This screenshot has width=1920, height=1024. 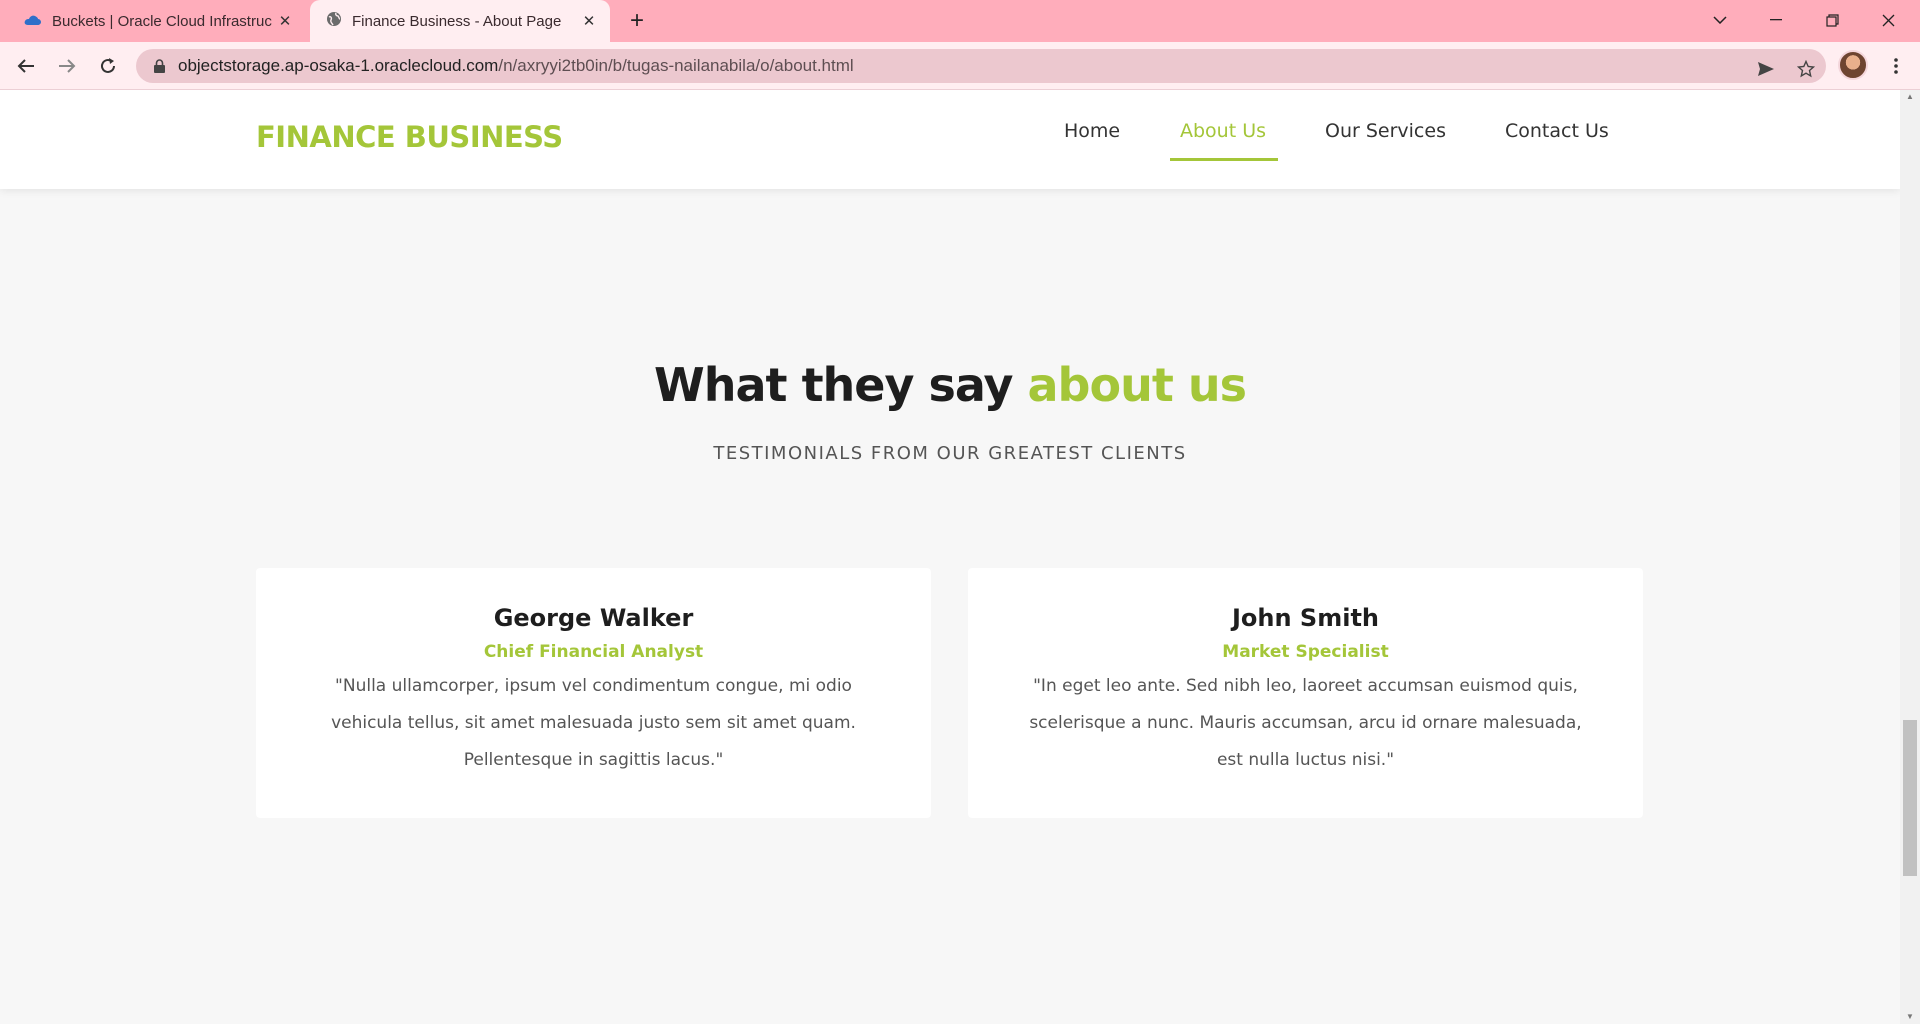 I want to click on menu-kebab-icon, so click(x=1896, y=66).